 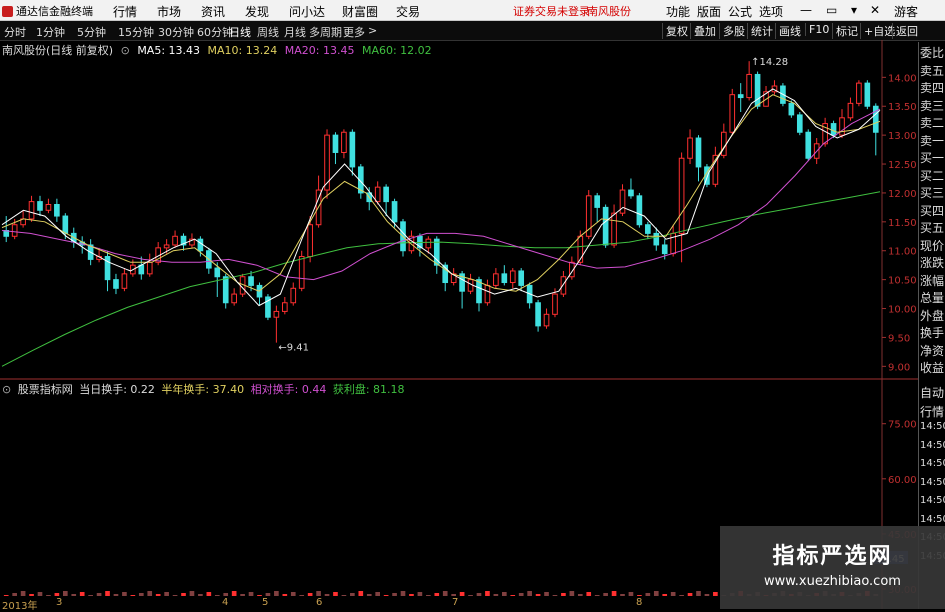 I want to click on f10-button: F10, so click(x=817, y=29).